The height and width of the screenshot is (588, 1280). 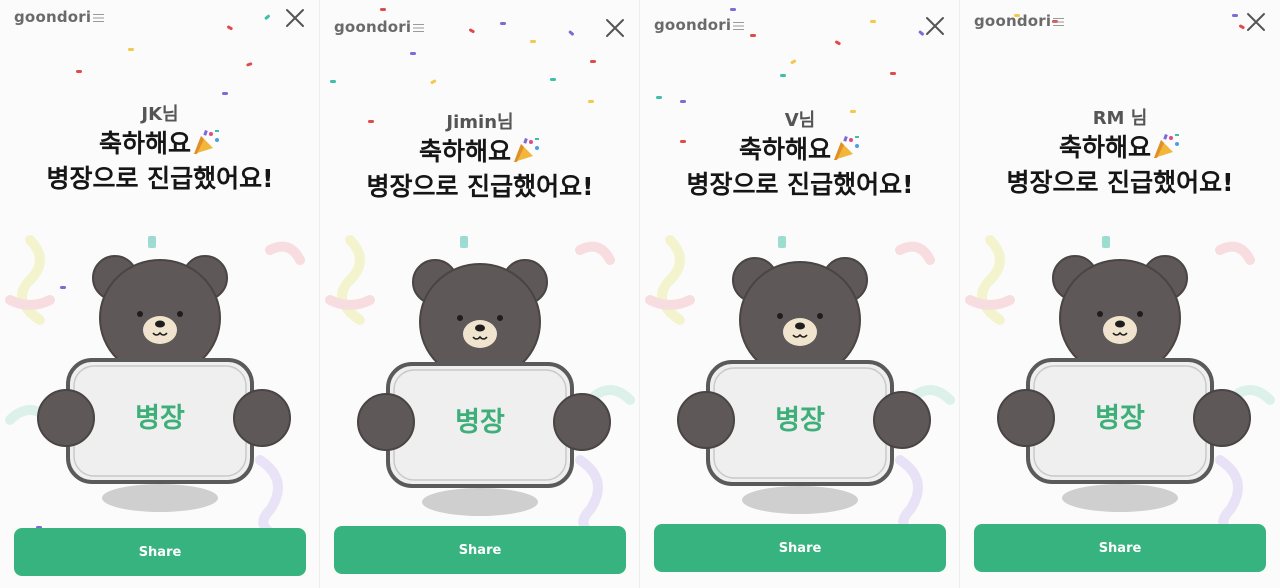 I want to click on user-greeting: Jimin님, so click(x=480, y=122).